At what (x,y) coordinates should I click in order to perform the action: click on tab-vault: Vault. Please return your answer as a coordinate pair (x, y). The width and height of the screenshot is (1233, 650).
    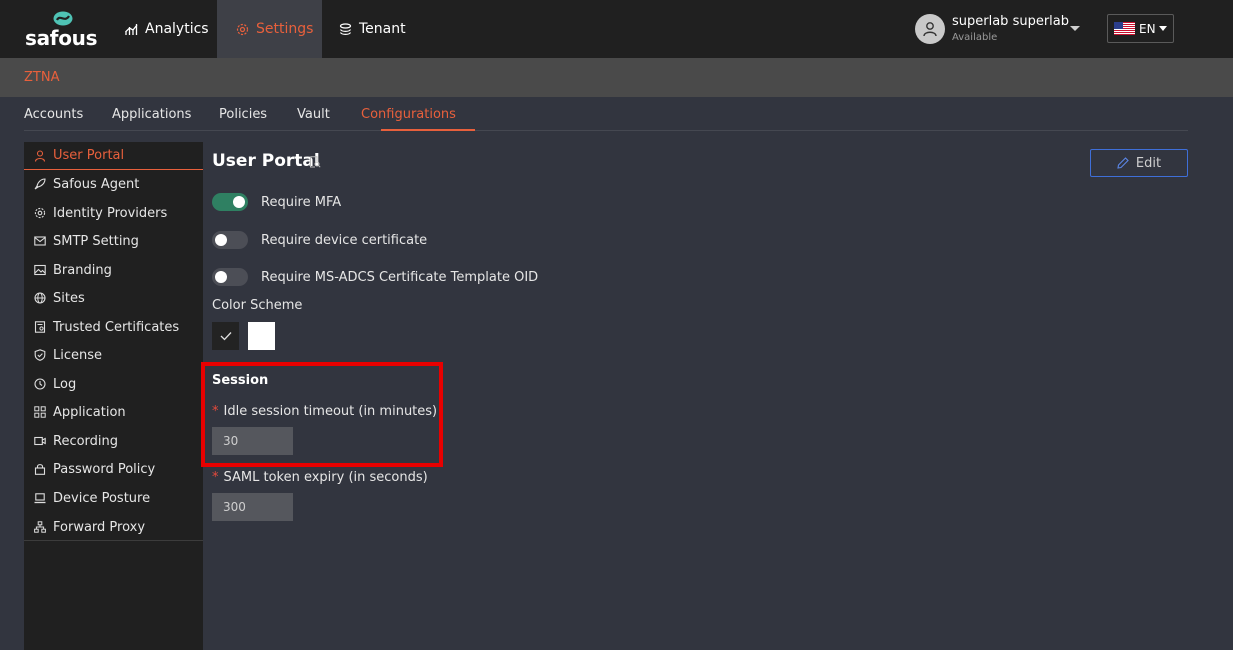
    Looking at the image, I should click on (313, 114).